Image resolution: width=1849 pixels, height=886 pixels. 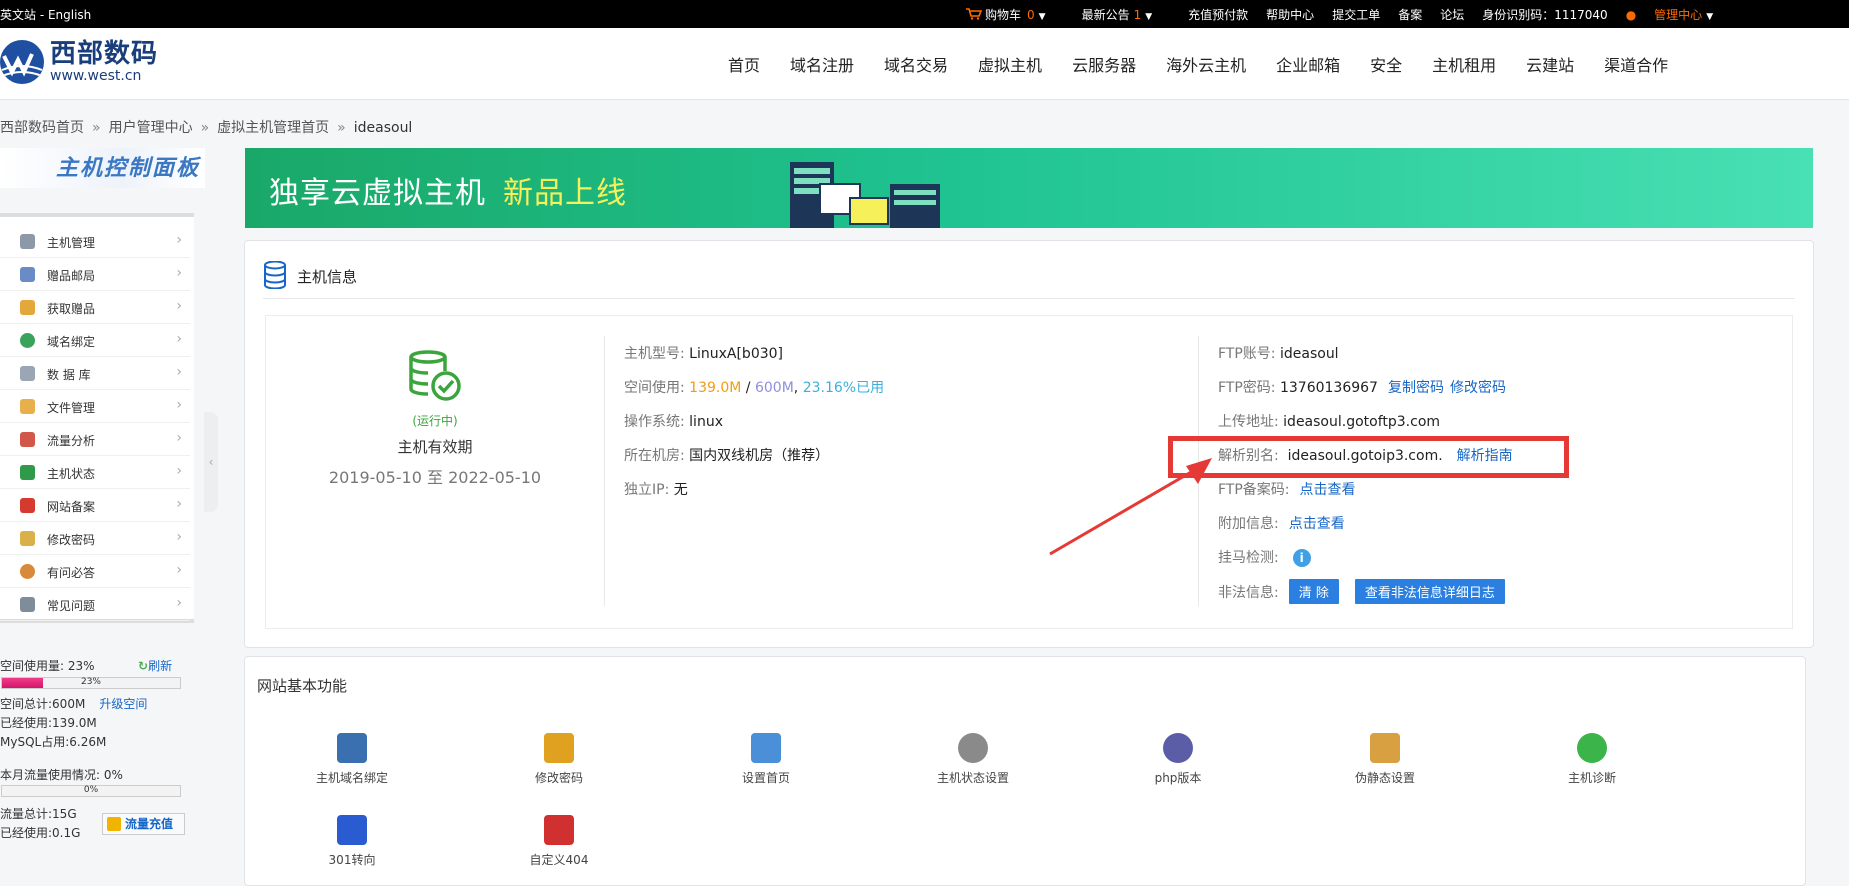 What do you see at coordinates (1478, 388) in the screenshot?
I see `change-password-link: 修改密码` at bounding box center [1478, 388].